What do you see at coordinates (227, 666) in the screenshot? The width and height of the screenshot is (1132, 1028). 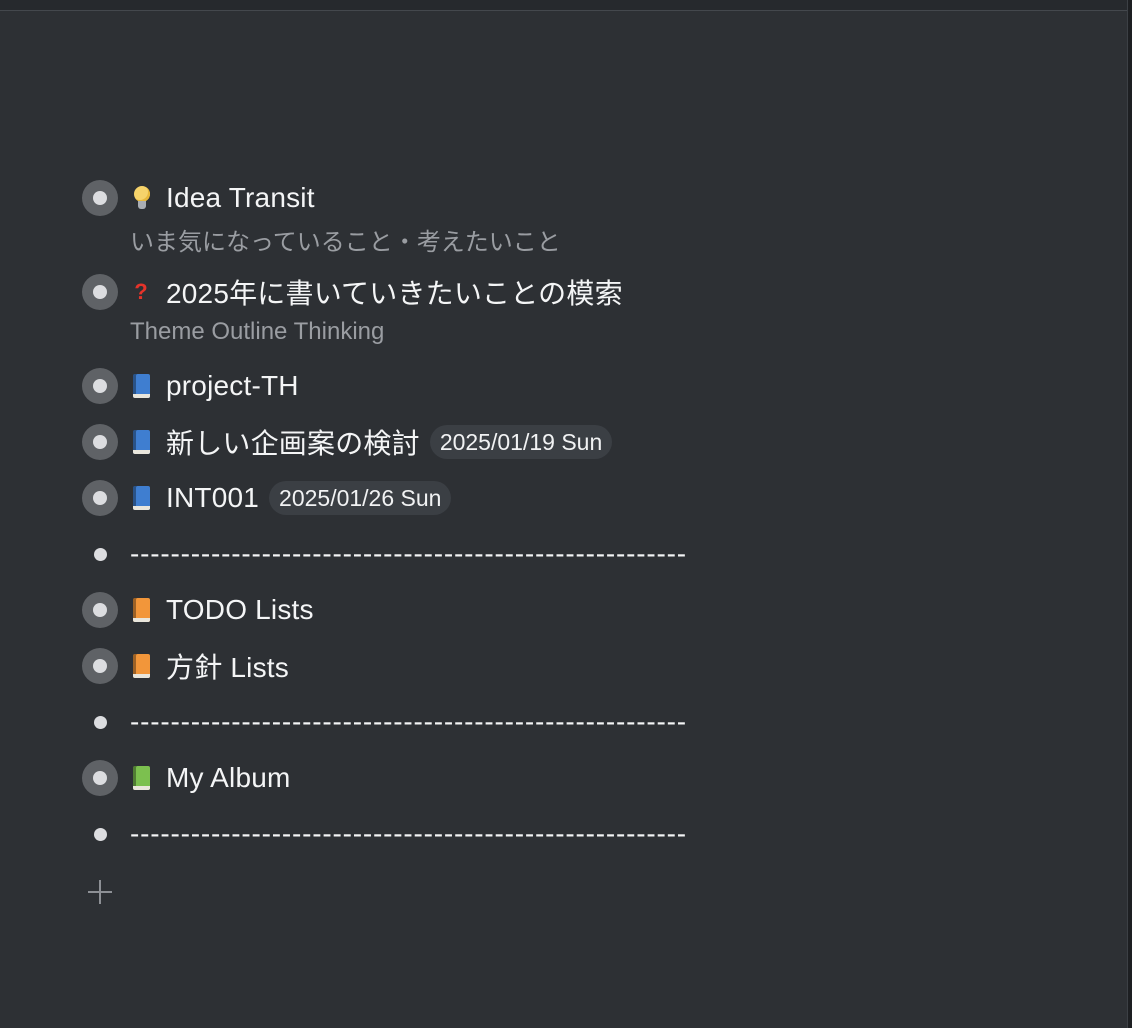 I see `item-title: 方針 Lists` at bounding box center [227, 666].